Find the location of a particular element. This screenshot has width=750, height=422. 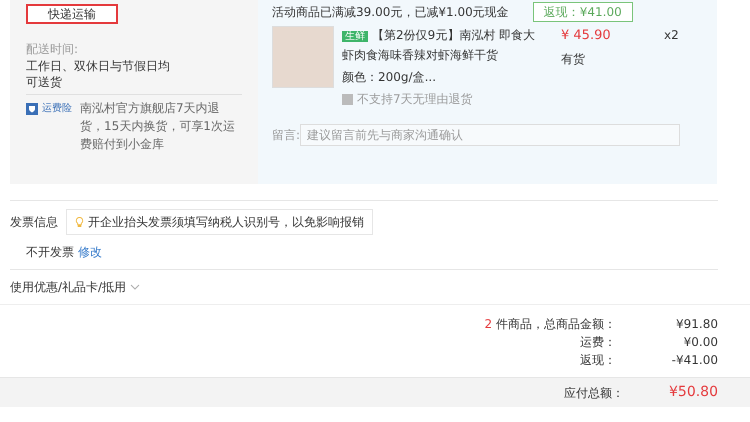

summary-value: -¥41.00 is located at coordinates (694, 360).